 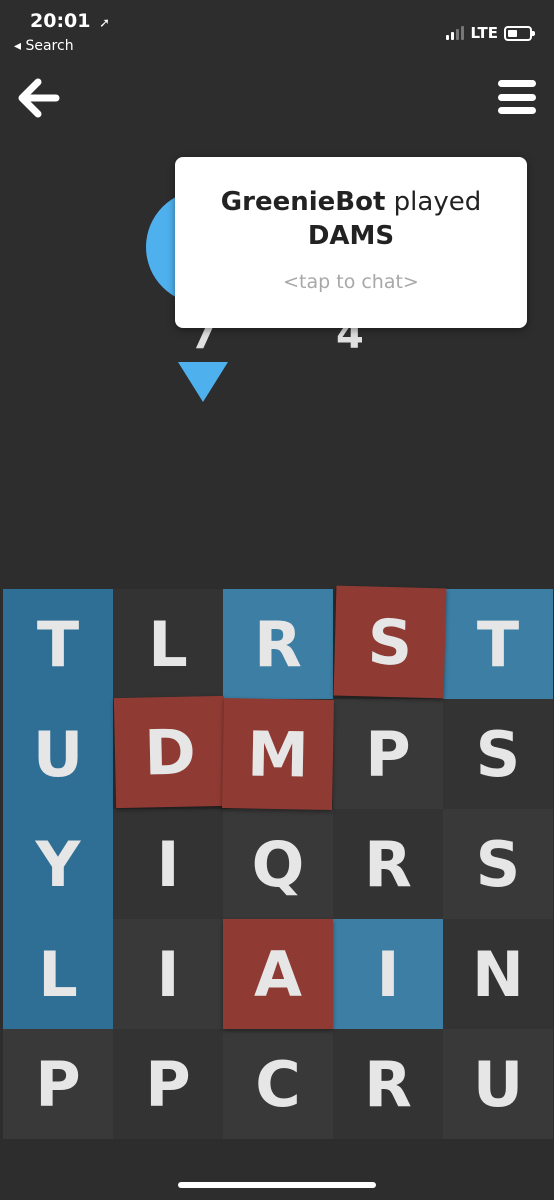 What do you see at coordinates (170, 752) in the screenshot?
I see `board-tile-r1-c1: D` at bounding box center [170, 752].